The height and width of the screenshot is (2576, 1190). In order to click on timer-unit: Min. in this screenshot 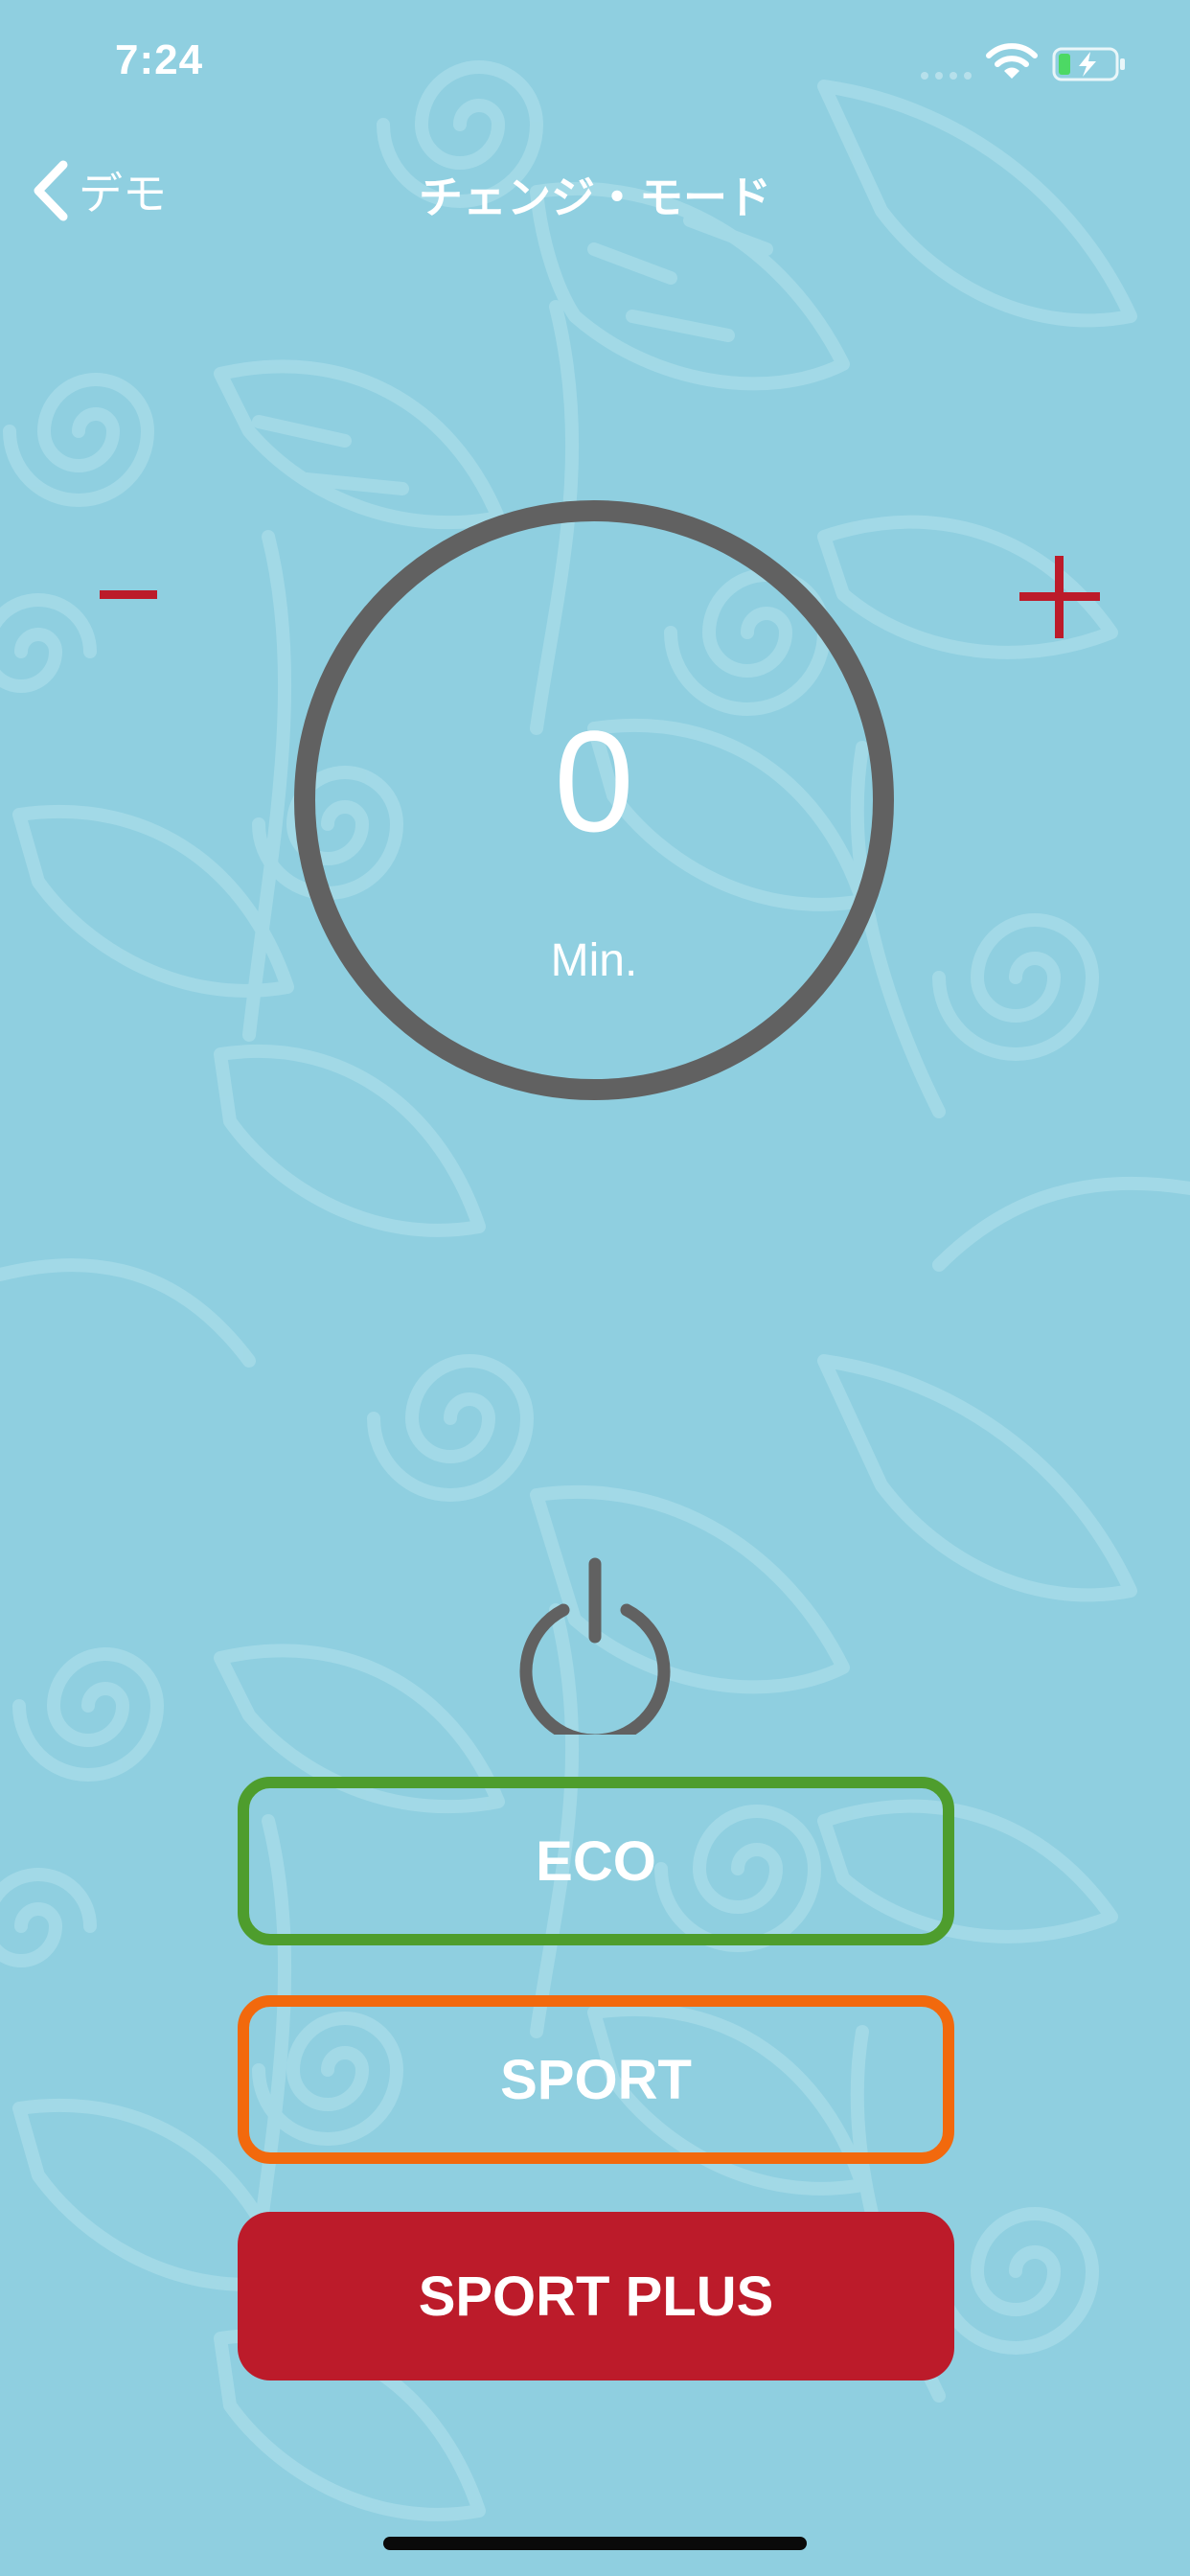, I will do `click(594, 960)`.